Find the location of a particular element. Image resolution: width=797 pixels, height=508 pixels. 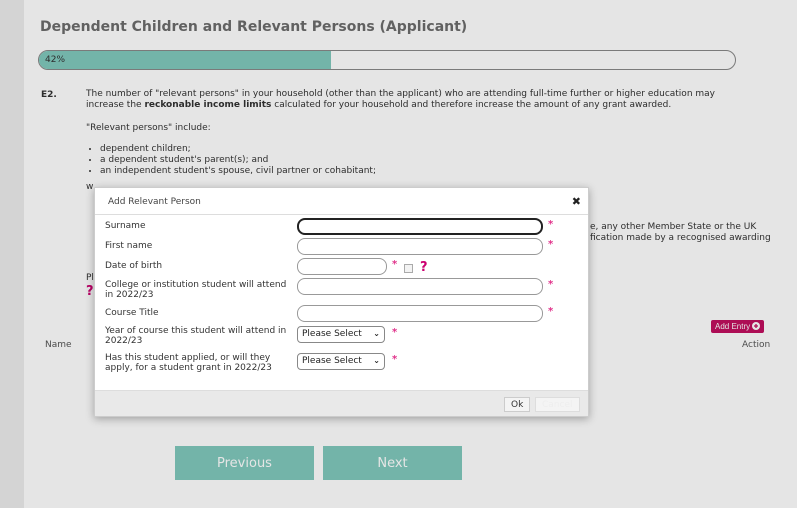

dob-input is located at coordinates (342, 266).